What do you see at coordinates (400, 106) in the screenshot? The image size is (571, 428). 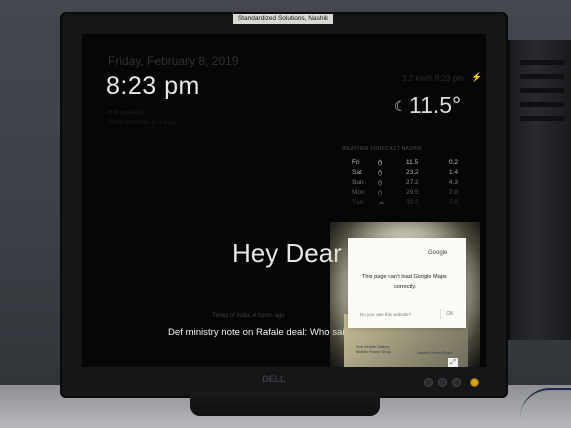 I see `moon-icon: ☾` at bounding box center [400, 106].